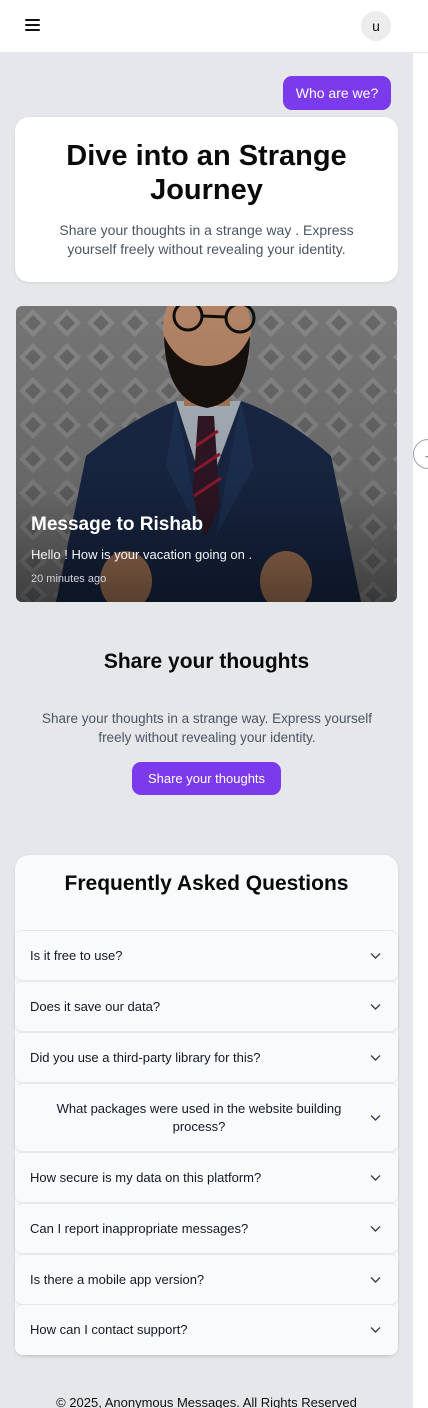  I want to click on faq-question: Is it free to use?, so click(76, 955).